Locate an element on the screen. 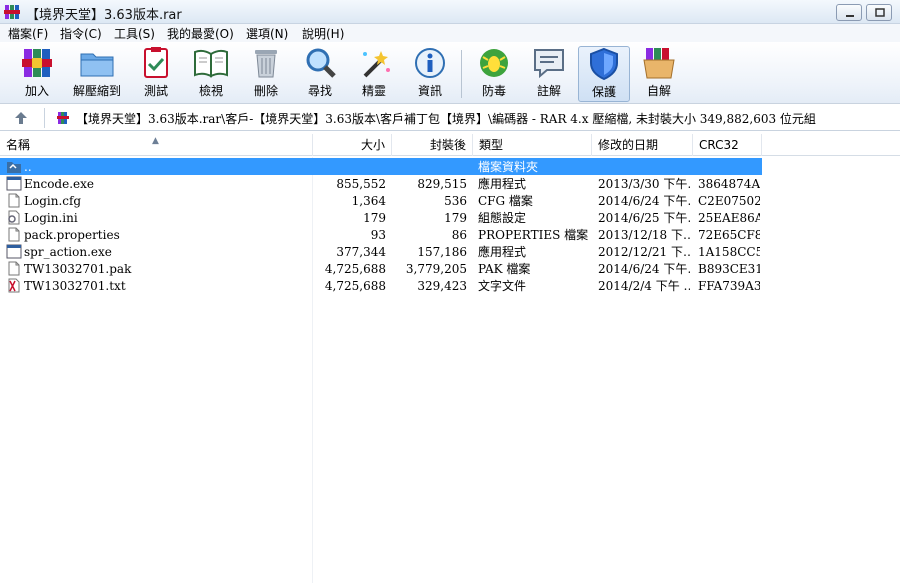 This screenshot has height=583, width=900. add-archive-icon is located at coordinates (37, 63).